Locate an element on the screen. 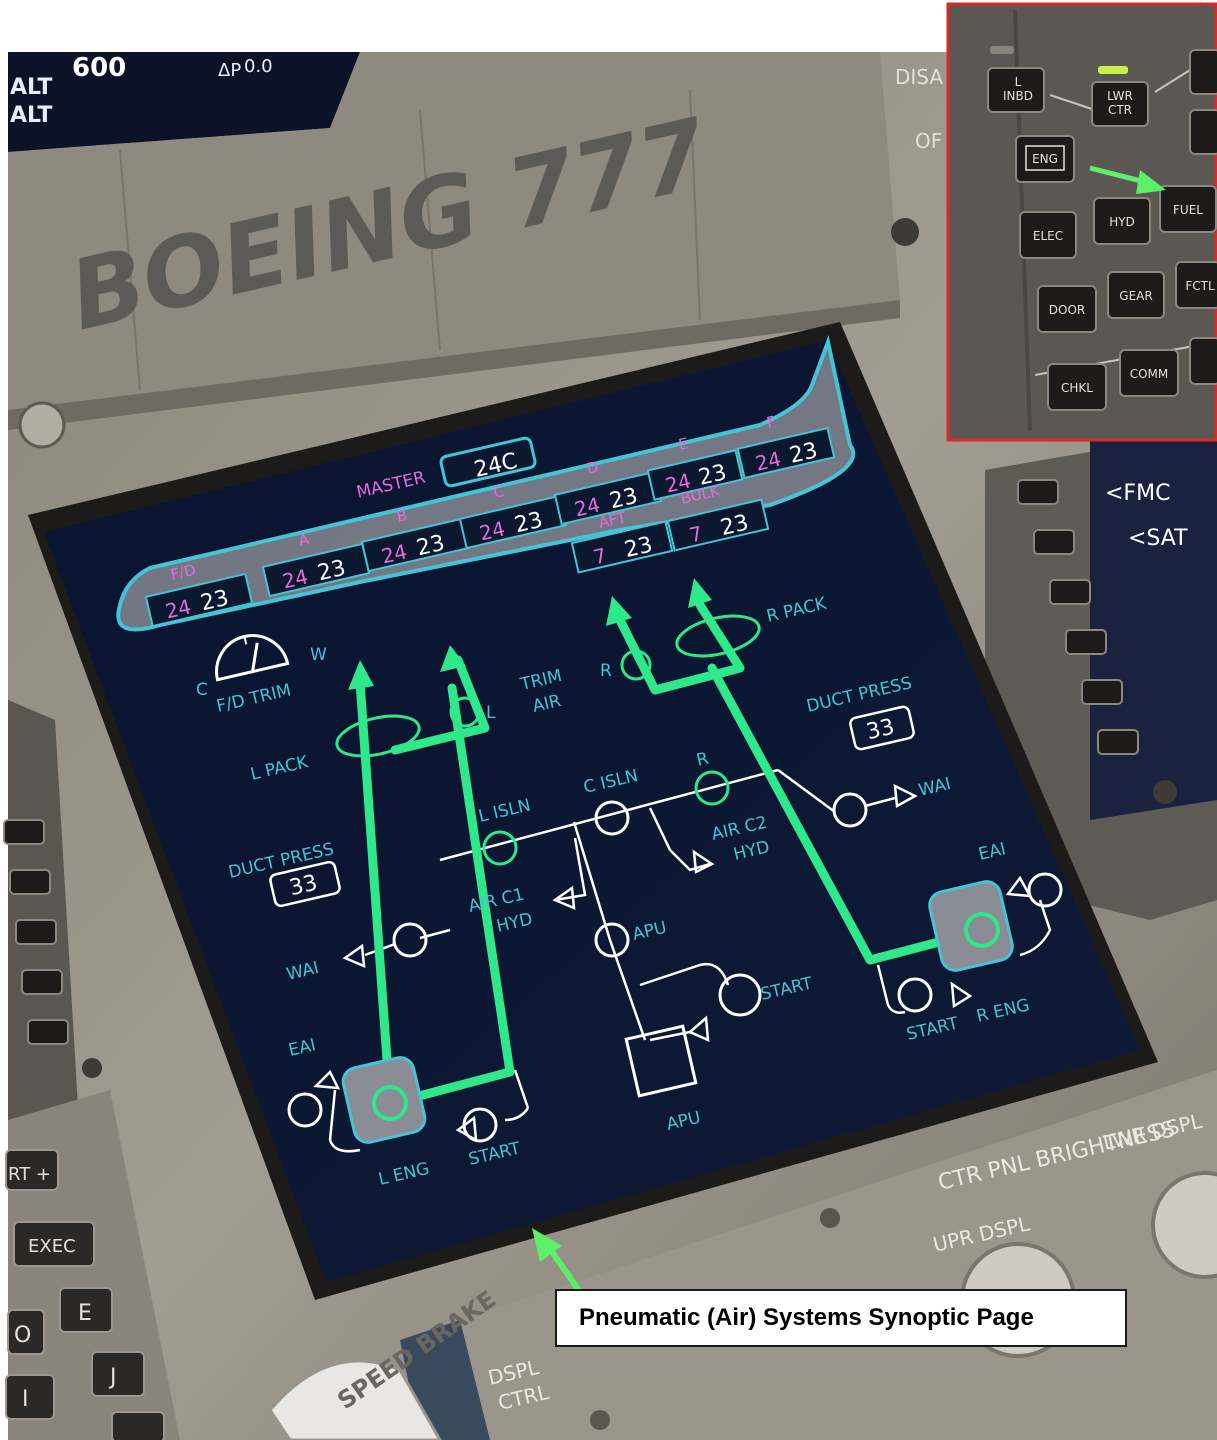  cdu-key-exec-label: EXEC is located at coordinates (52, 1246).